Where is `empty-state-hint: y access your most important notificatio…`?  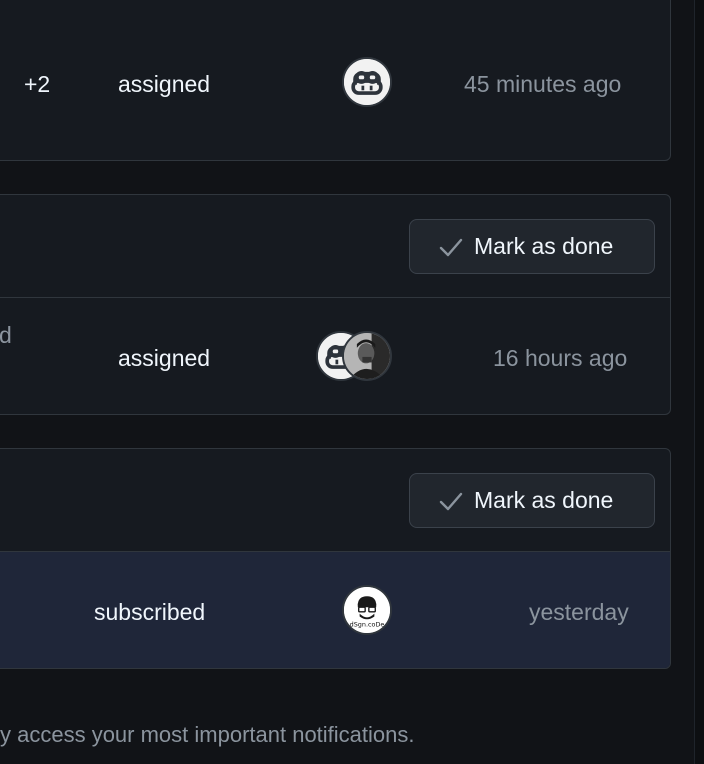
empty-state-hint: y access your most important notificatio… is located at coordinates (207, 734).